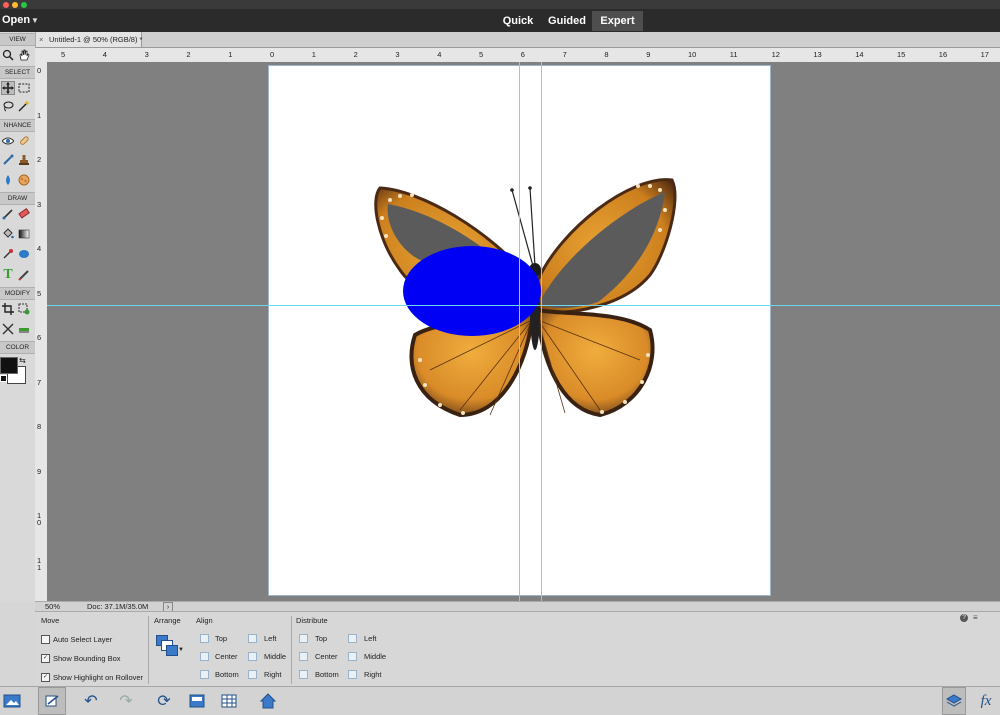  What do you see at coordinates (8, 329) in the screenshot?
I see `content-aware-move-icon` at bounding box center [8, 329].